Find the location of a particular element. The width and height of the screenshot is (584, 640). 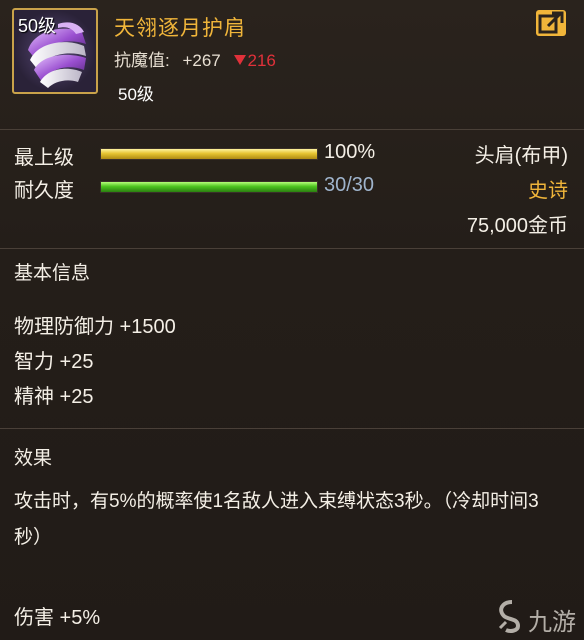

watermark-logo: 九游 is located at coordinates (539, 616).